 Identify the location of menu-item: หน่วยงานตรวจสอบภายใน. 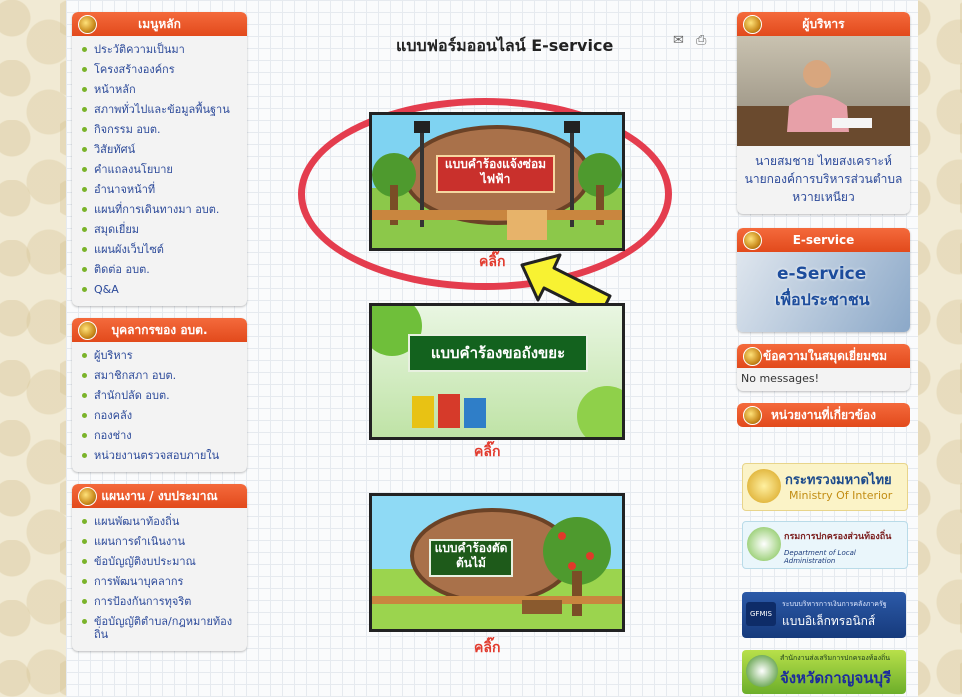
(159, 456).